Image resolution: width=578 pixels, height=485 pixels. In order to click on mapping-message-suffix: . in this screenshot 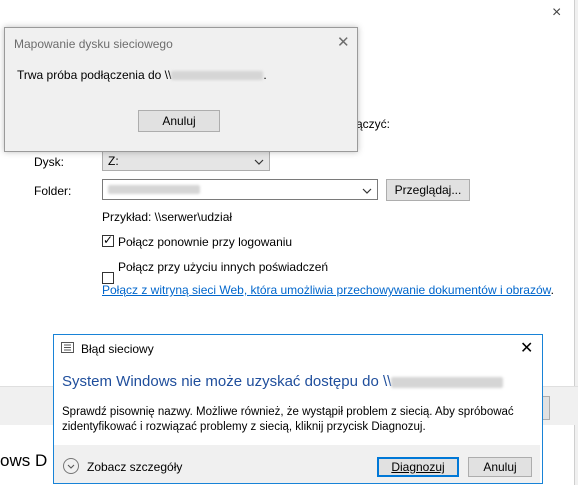, I will do `click(265, 75)`.